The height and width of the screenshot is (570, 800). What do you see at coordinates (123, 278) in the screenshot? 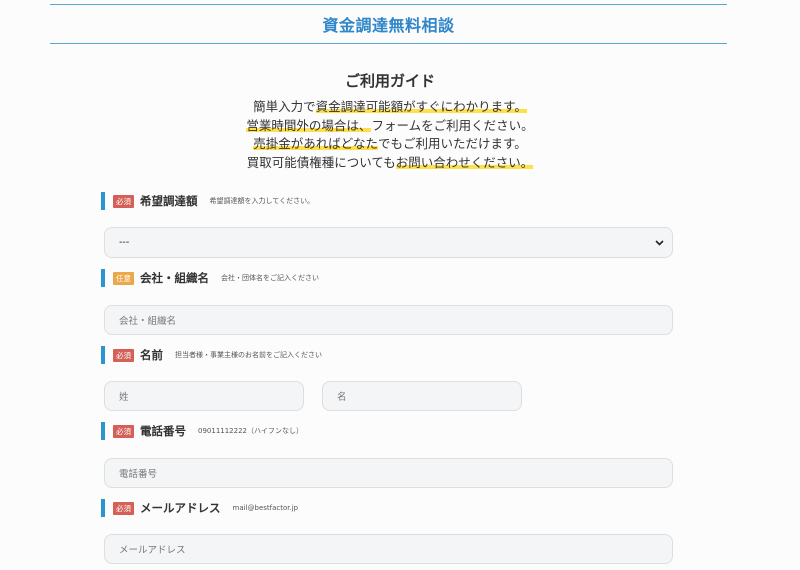
I see `optional-badge: 任意` at bounding box center [123, 278].